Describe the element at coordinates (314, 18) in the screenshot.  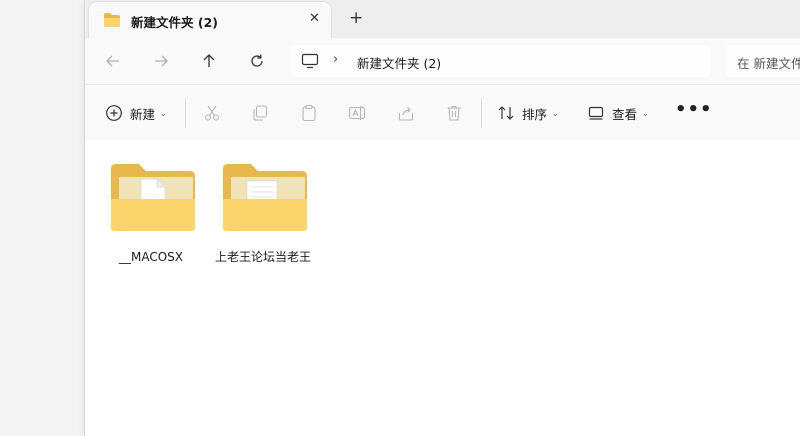
I see `close-tab-button: ✕` at that location.